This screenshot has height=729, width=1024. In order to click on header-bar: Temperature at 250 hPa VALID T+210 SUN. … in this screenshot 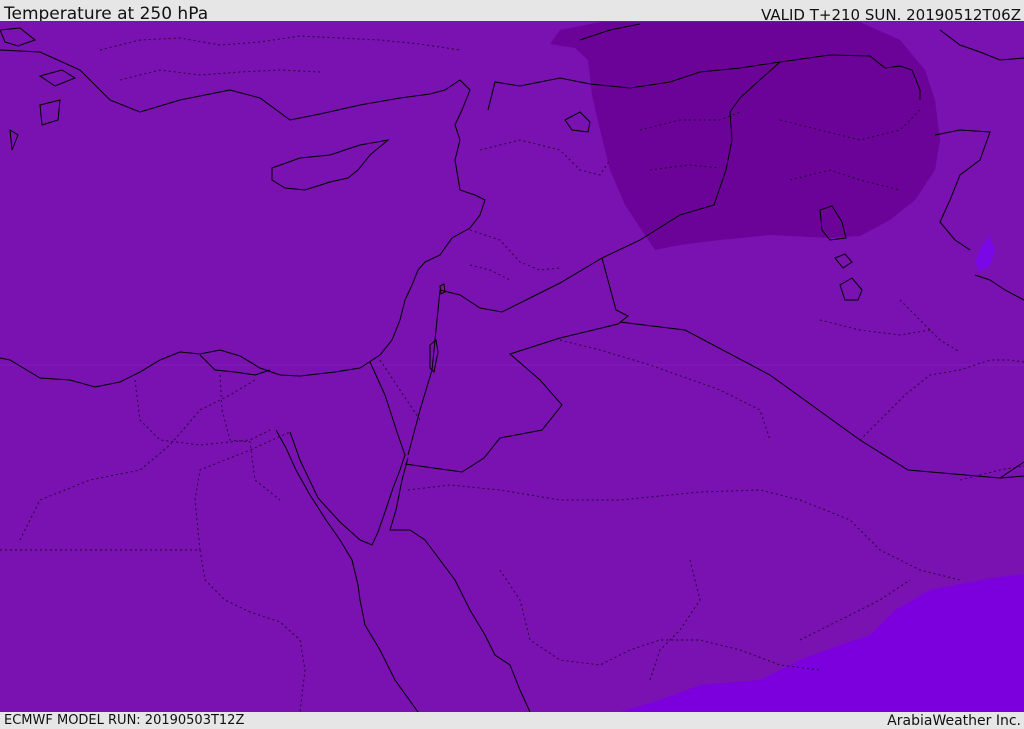, I will do `click(512, 12)`.